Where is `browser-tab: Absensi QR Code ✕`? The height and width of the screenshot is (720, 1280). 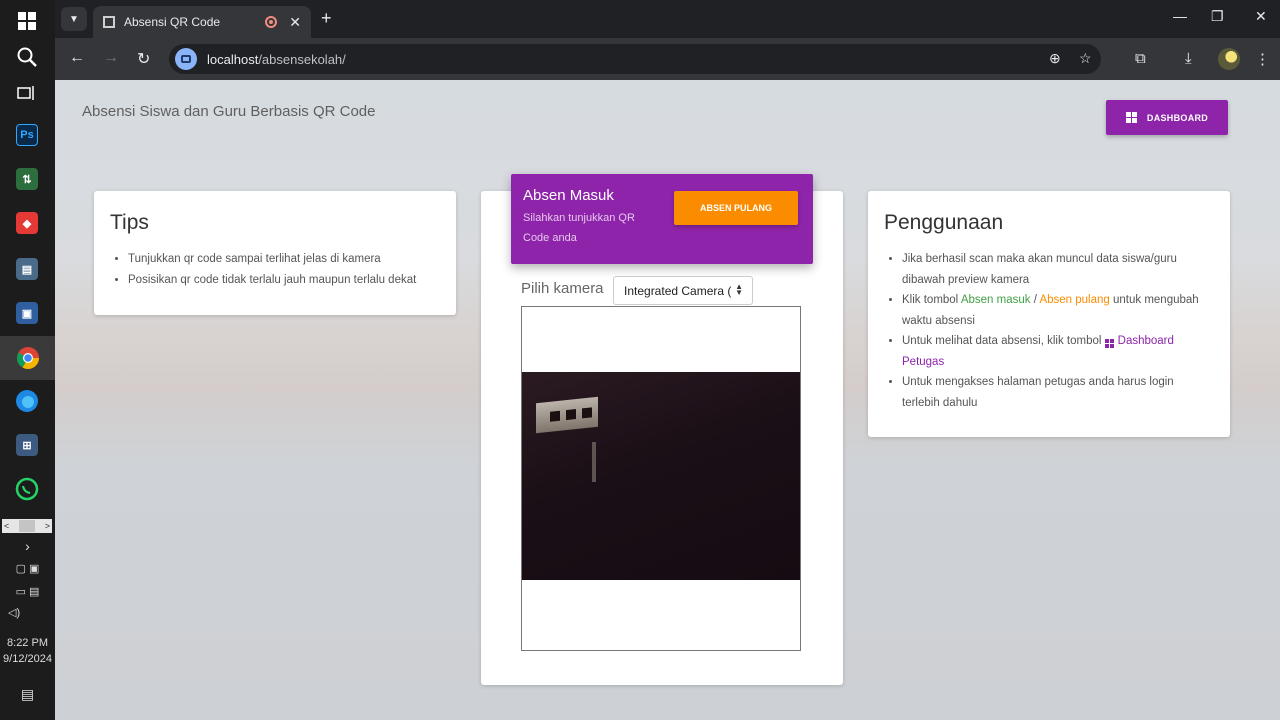 browser-tab: Absensi QR Code ✕ is located at coordinates (202, 22).